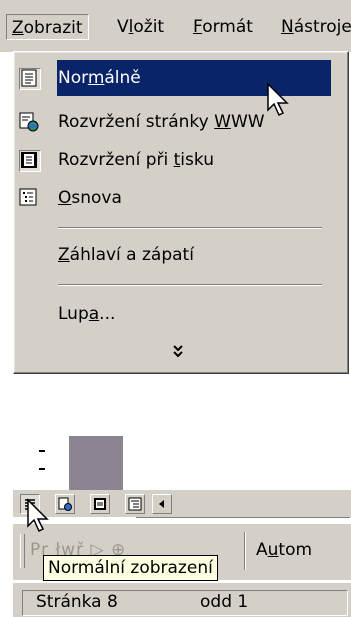  I want to click on menu-item-header-footer: Záhlaví a zápatí, so click(181, 255).